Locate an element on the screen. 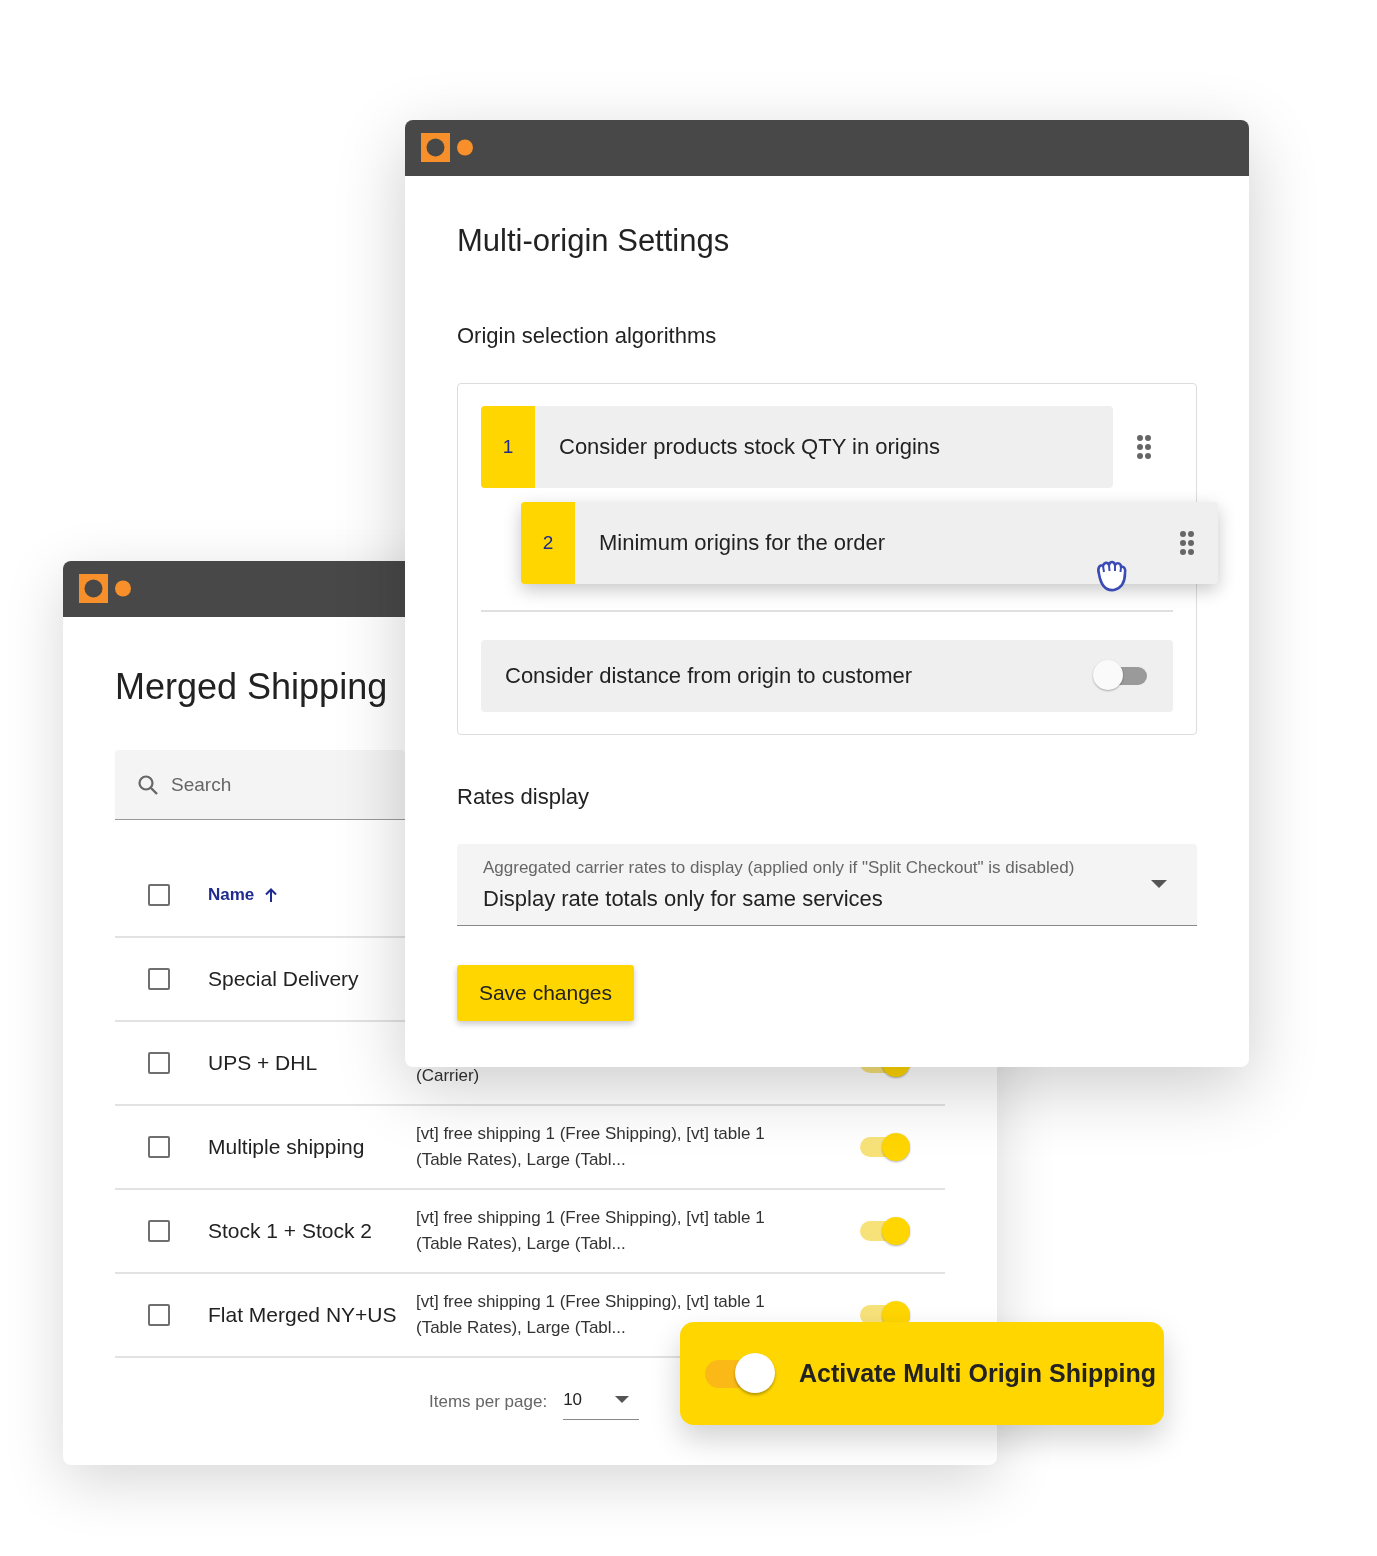 This screenshot has height=1556, width=1377. page-size-select: 10 is located at coordinates (601, 1402).